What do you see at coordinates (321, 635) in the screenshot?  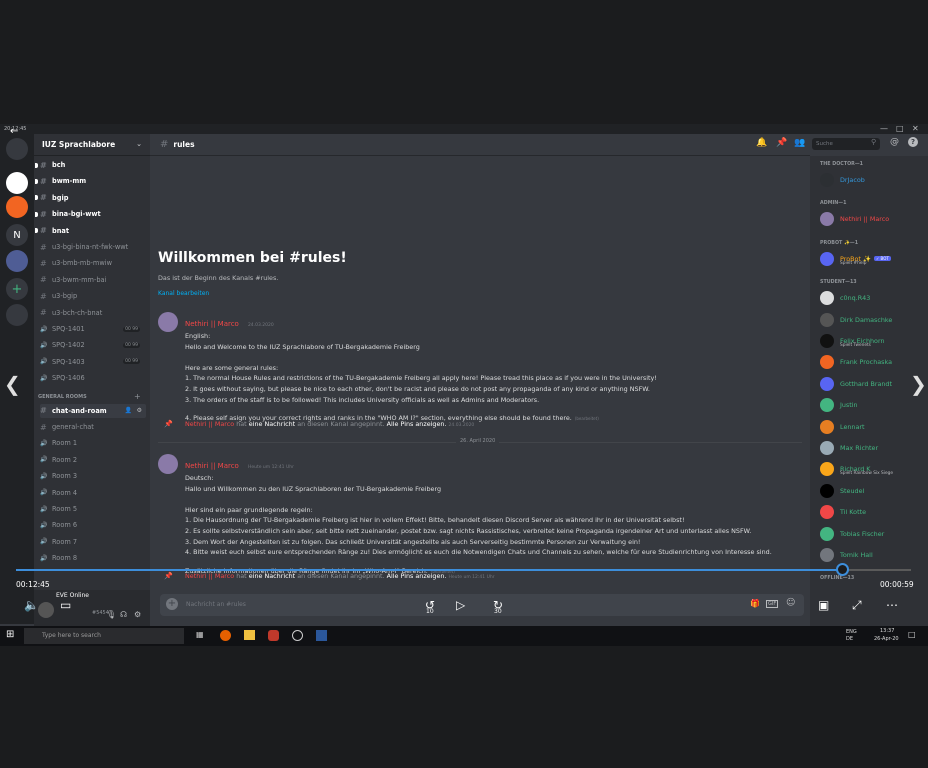 I see `word-icon` at bounding box center [321, 635].